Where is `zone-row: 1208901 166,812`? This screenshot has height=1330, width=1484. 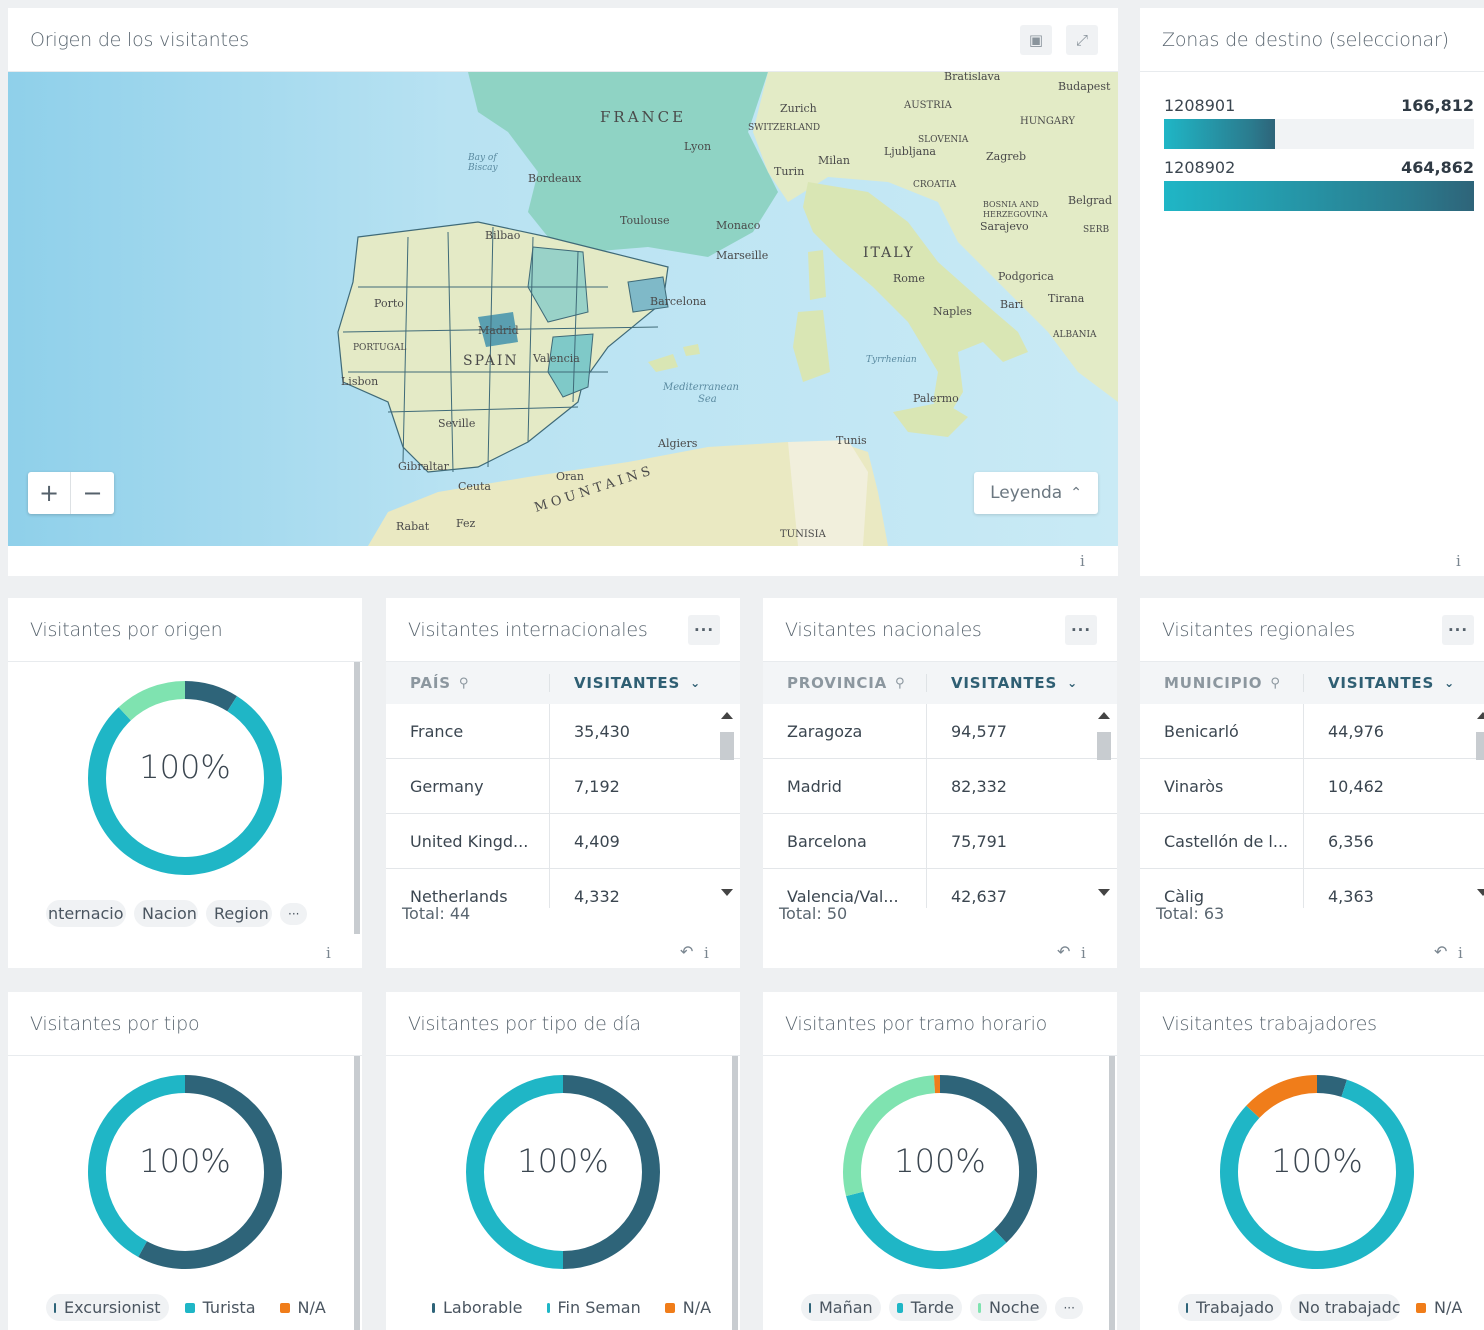 zone-row: 1208901 166,812 is located at coordinates (1319, 122).